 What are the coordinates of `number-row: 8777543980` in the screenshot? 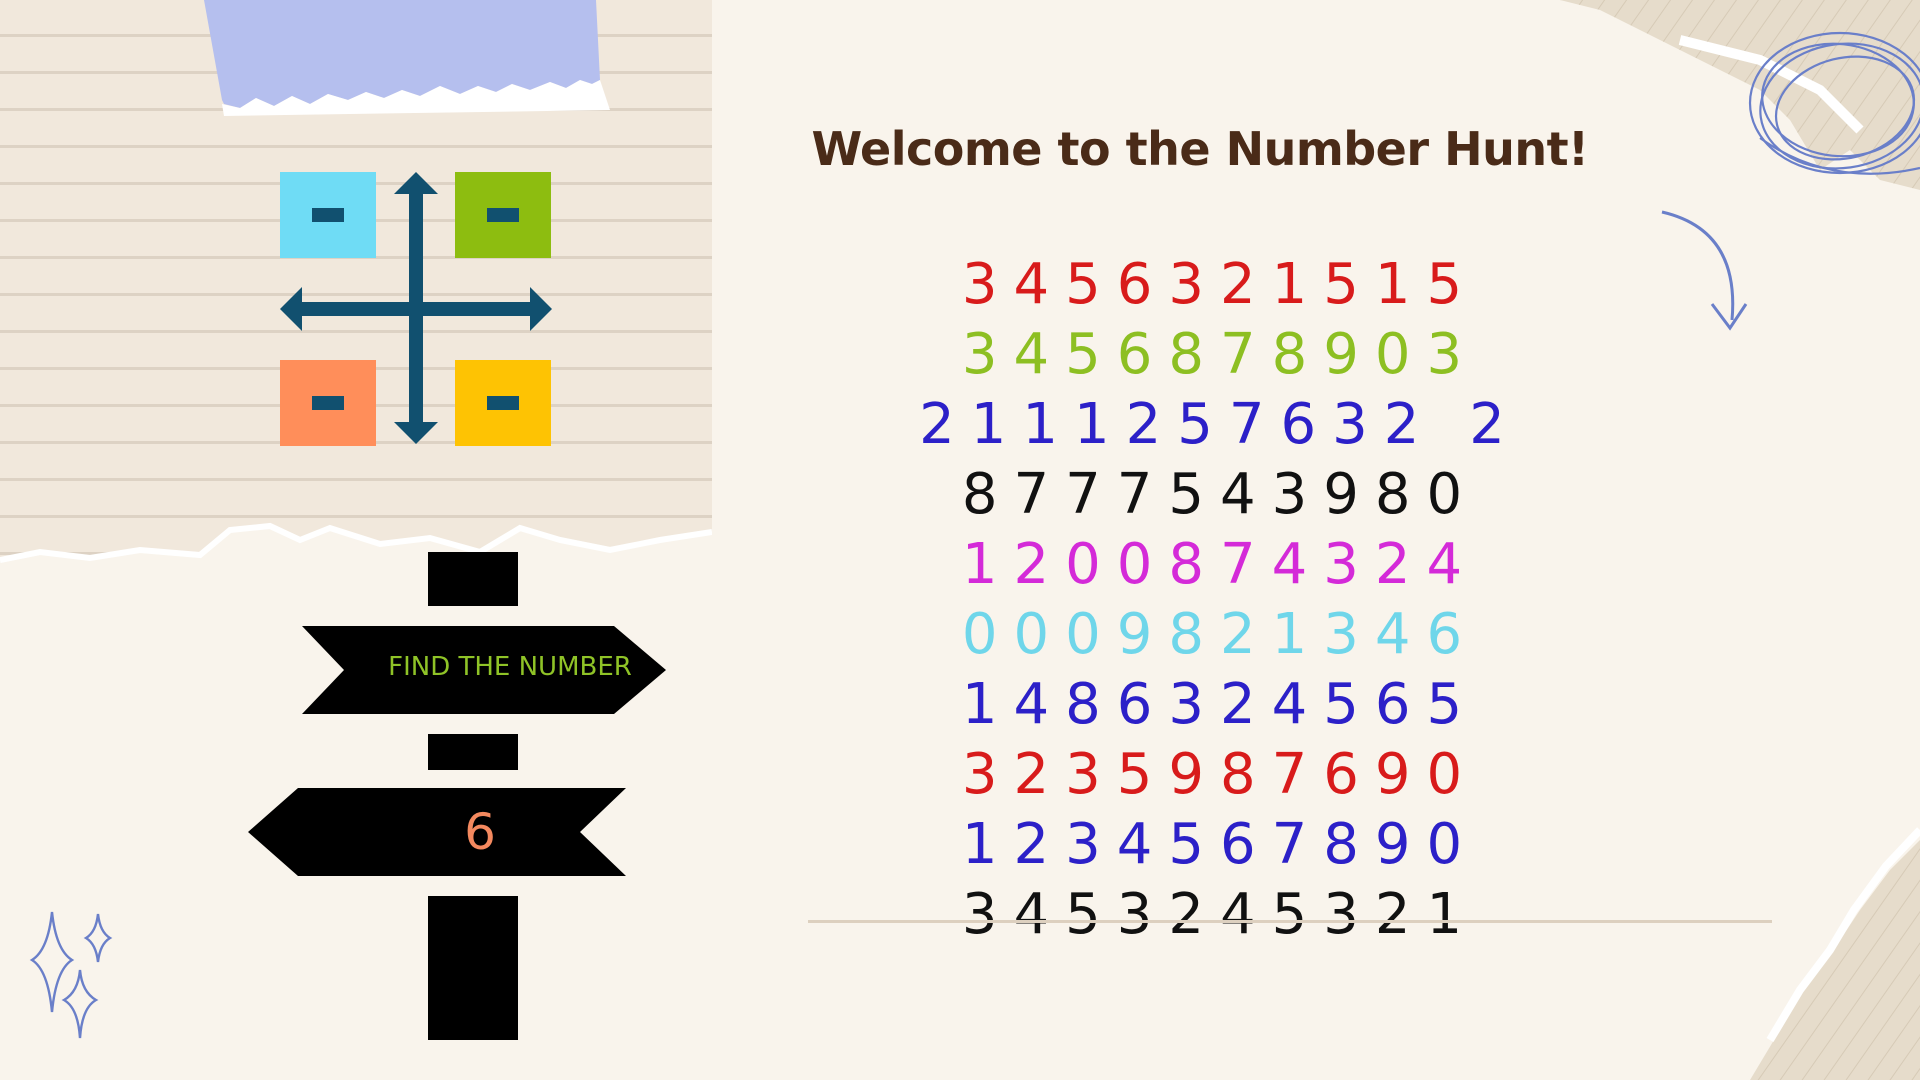 It's located at (1220, 494).